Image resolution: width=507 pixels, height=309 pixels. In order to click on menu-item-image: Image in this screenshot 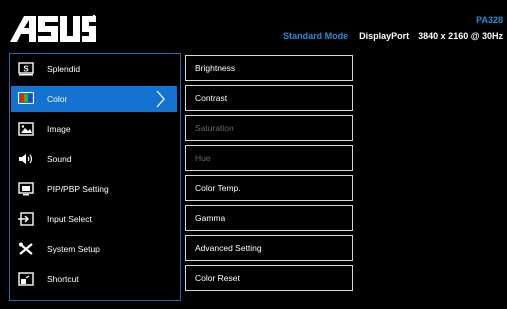, I will do `click(94, 129)`.